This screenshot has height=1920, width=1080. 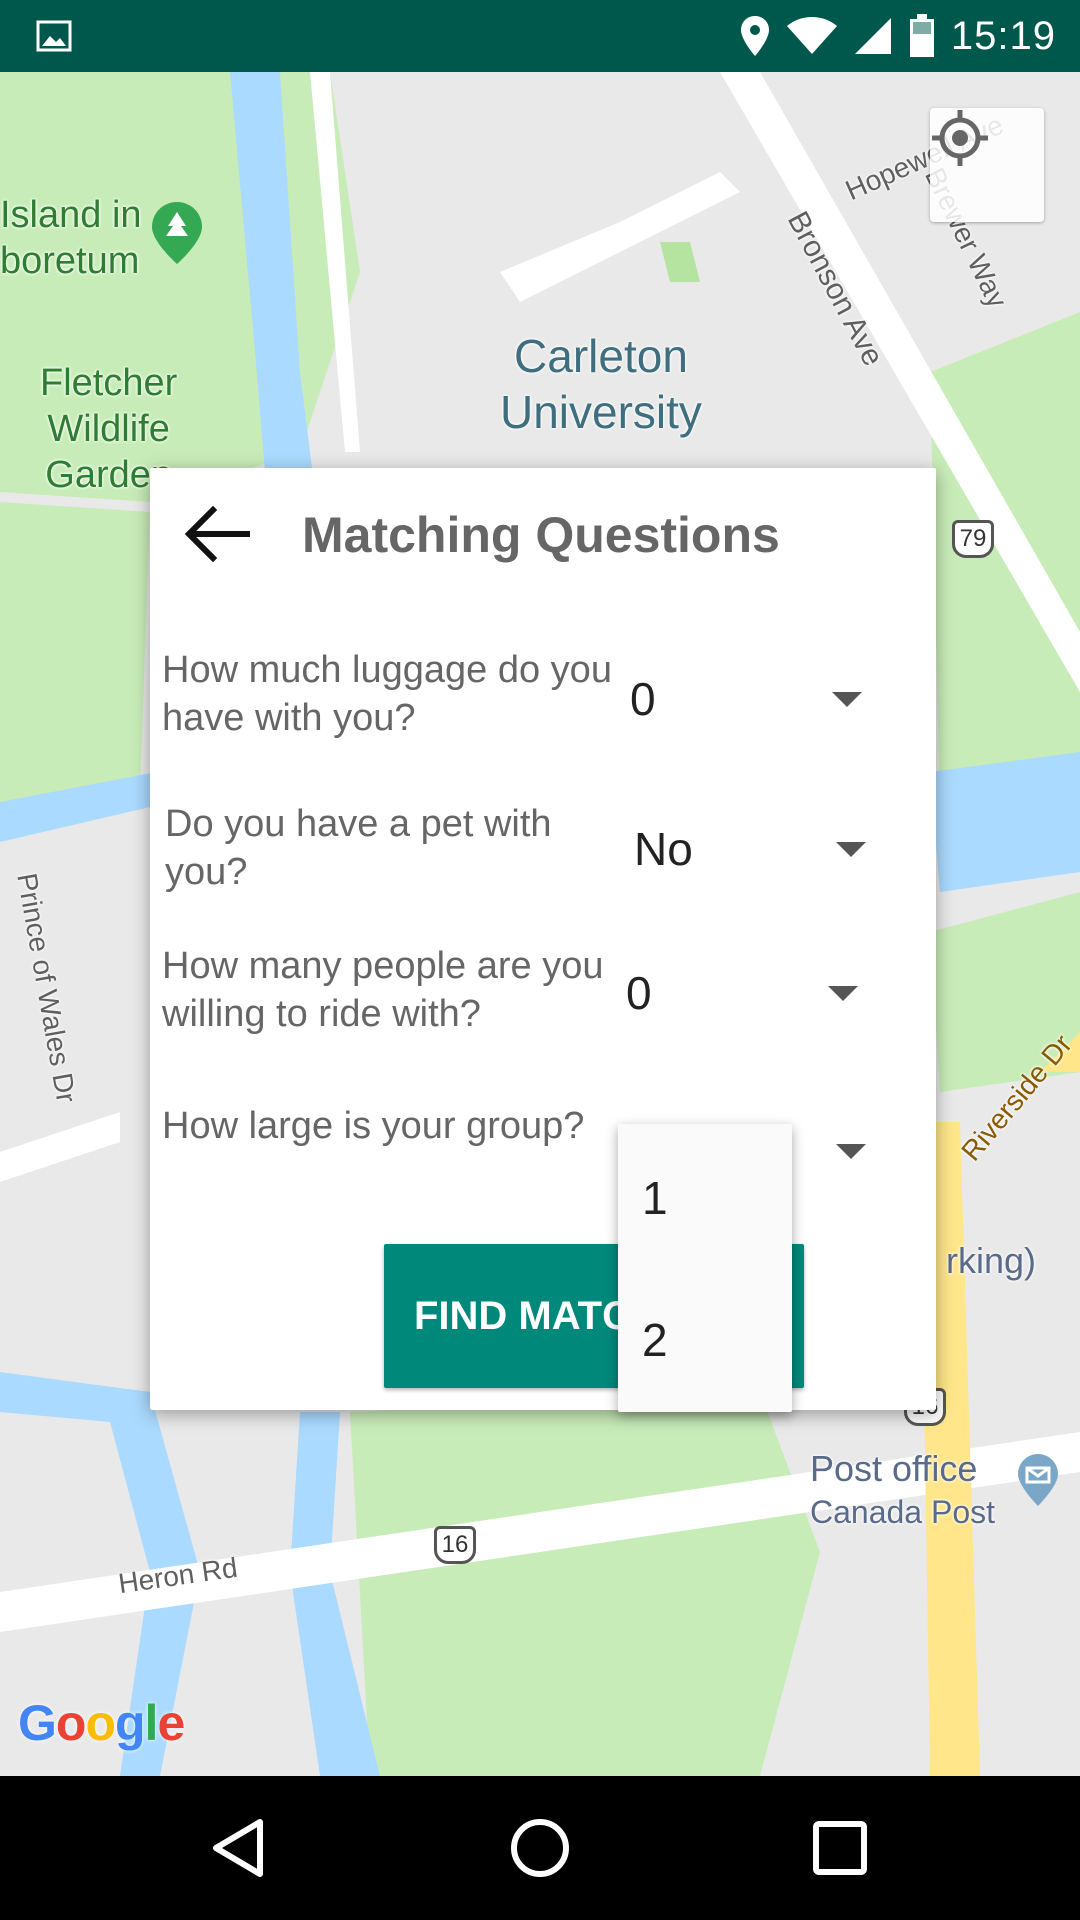 I want to click on location-icon, so click(x=754, y=36).